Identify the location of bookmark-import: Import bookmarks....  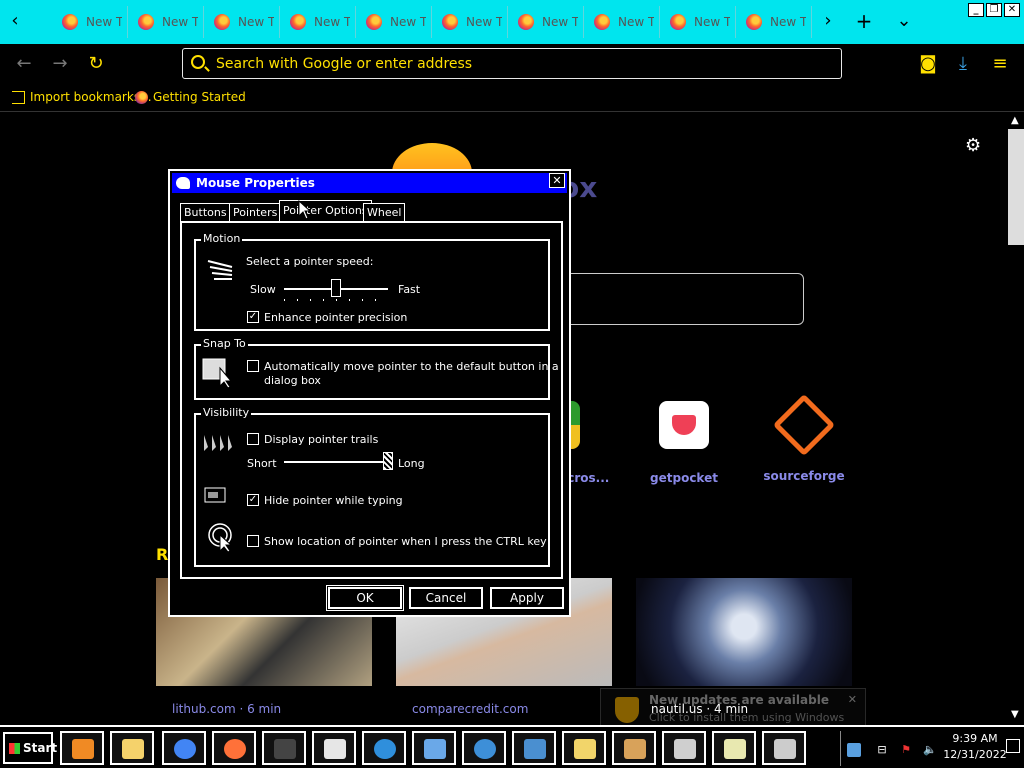
(82, 97).